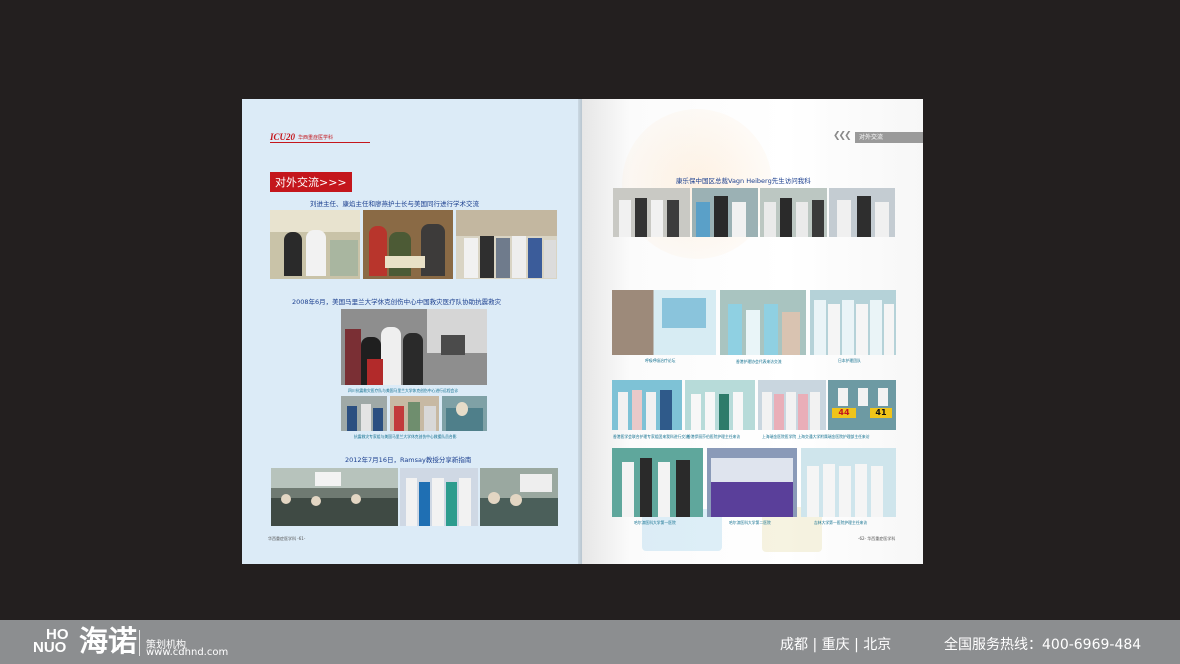  I want to click on row2-caption-2: 香港护理协会代表来访交流, so click(759, 361).